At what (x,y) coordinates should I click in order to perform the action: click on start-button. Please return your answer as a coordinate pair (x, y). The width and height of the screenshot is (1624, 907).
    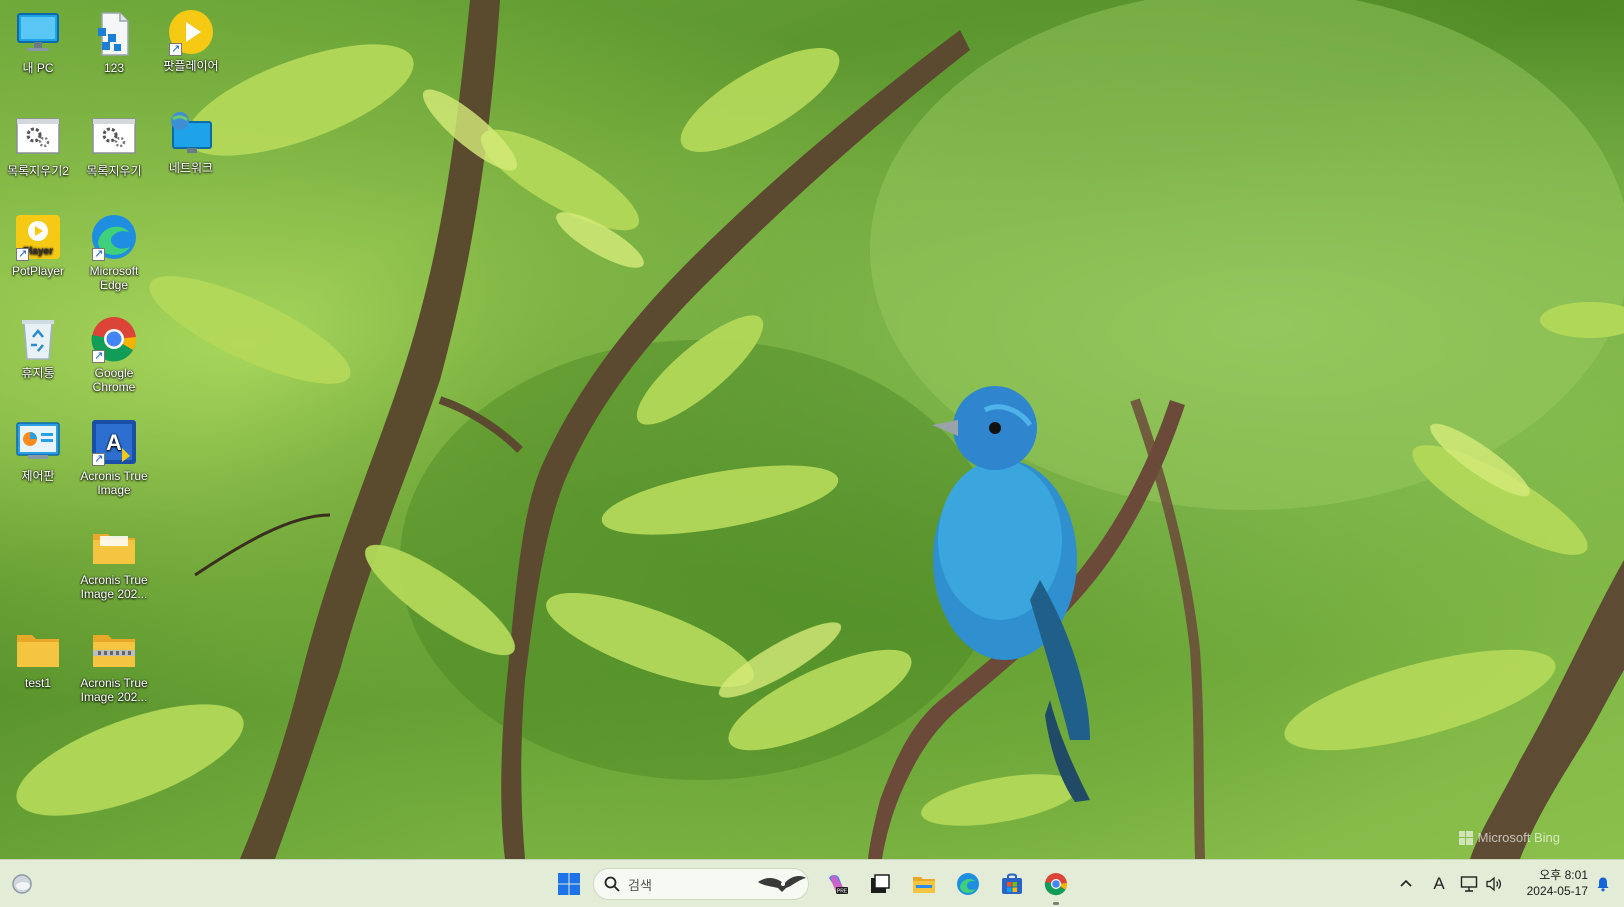
    Looking at the image, I should click on (569, 884).